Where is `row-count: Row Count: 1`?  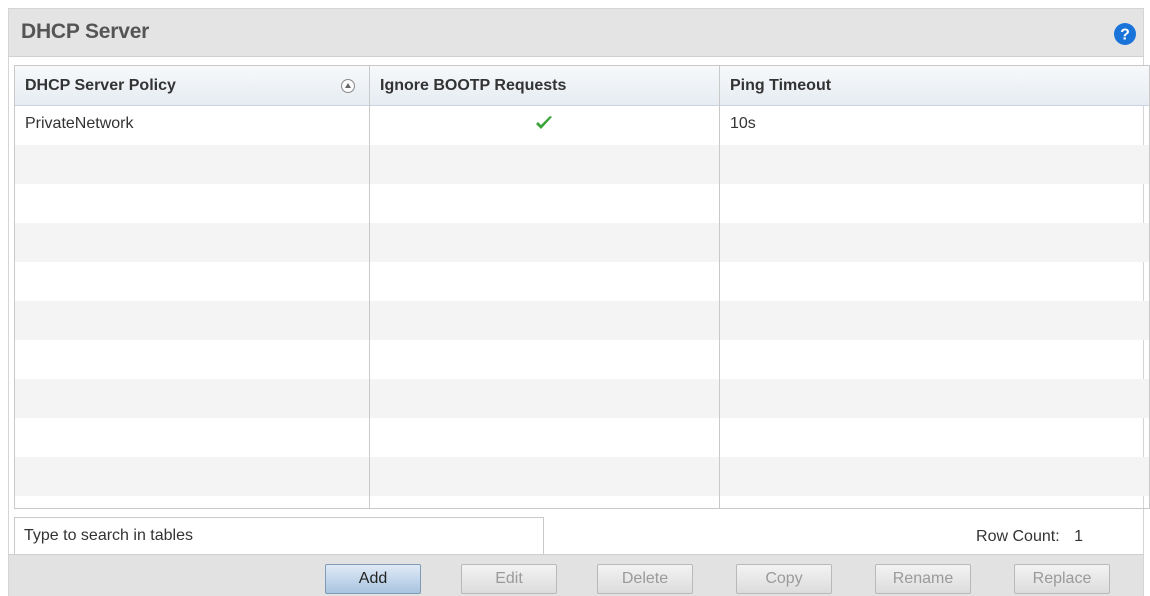
row-count: Row Count: 1 is located at coordinates (1029, 537).